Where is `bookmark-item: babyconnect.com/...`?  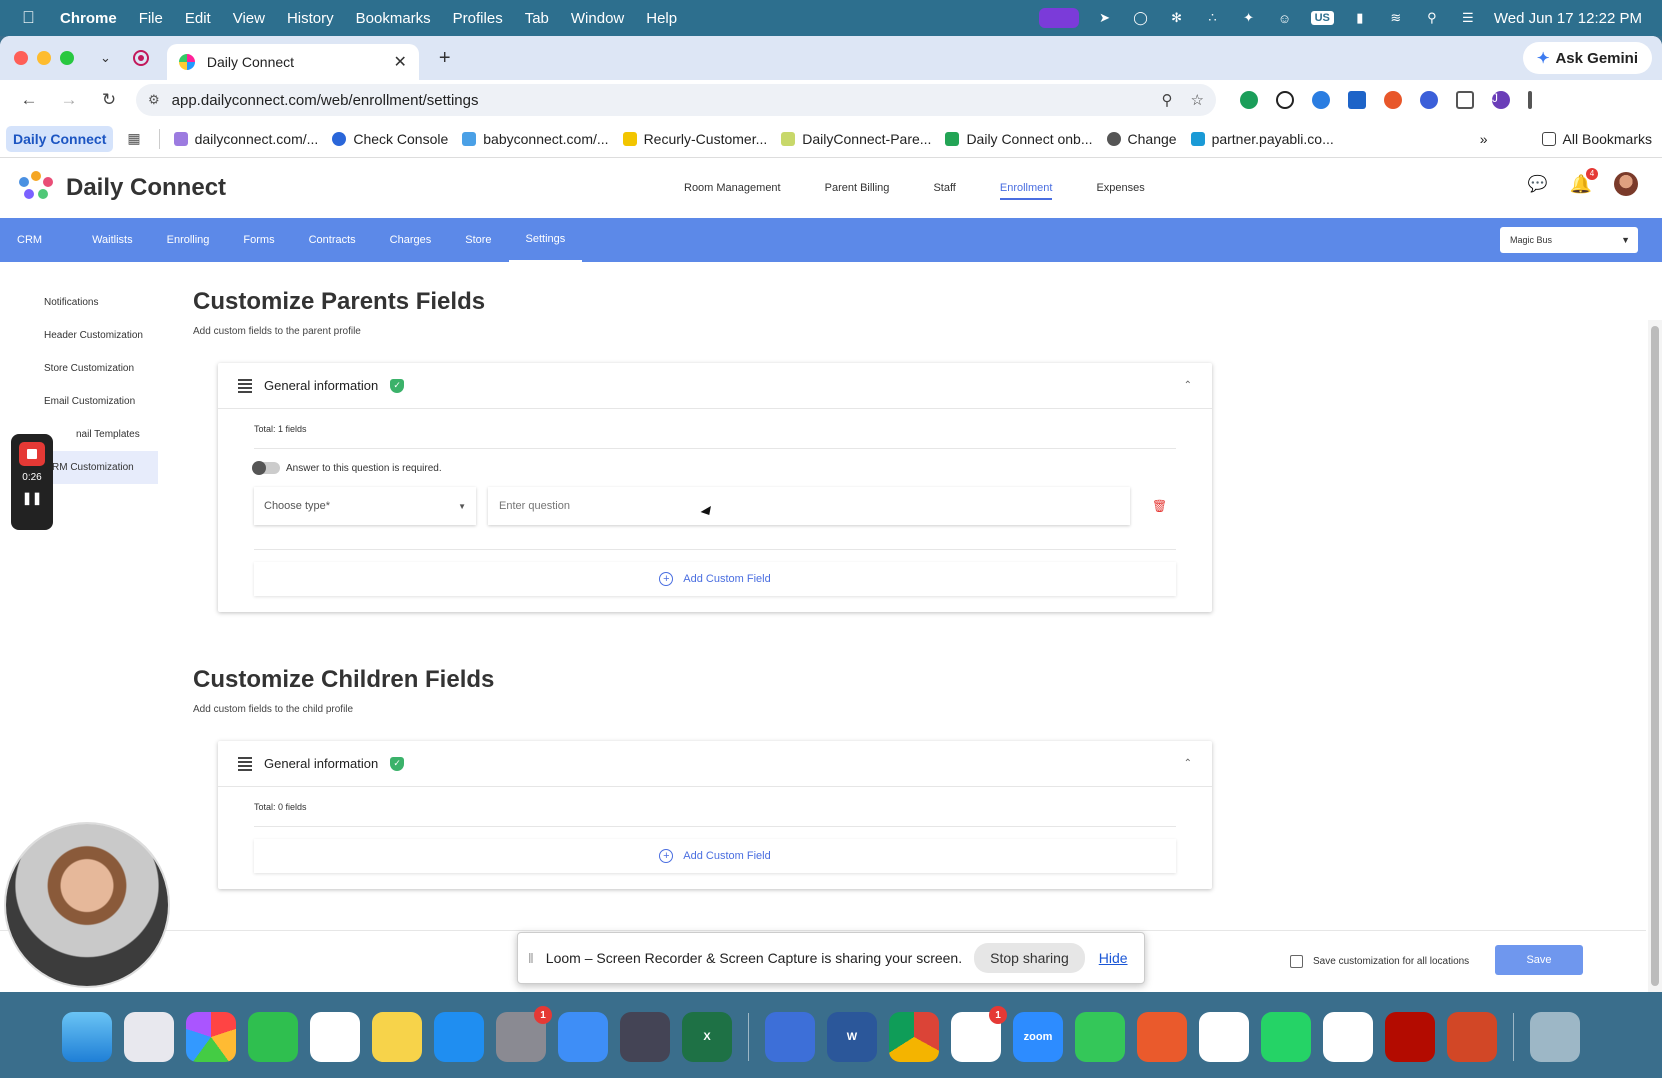 bookmark-item: babyconnect.com/... is located at coordinates (535, 139).